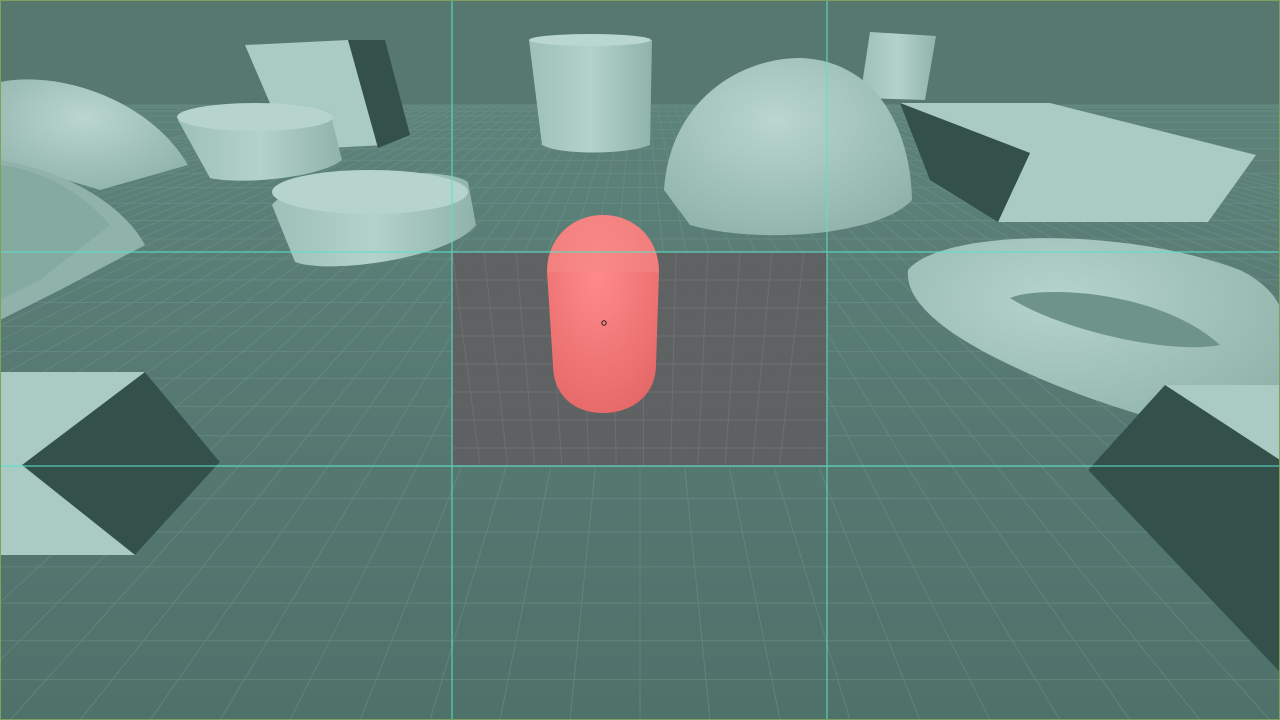  I want to click on disc-left-center-top, so click(370, 192).